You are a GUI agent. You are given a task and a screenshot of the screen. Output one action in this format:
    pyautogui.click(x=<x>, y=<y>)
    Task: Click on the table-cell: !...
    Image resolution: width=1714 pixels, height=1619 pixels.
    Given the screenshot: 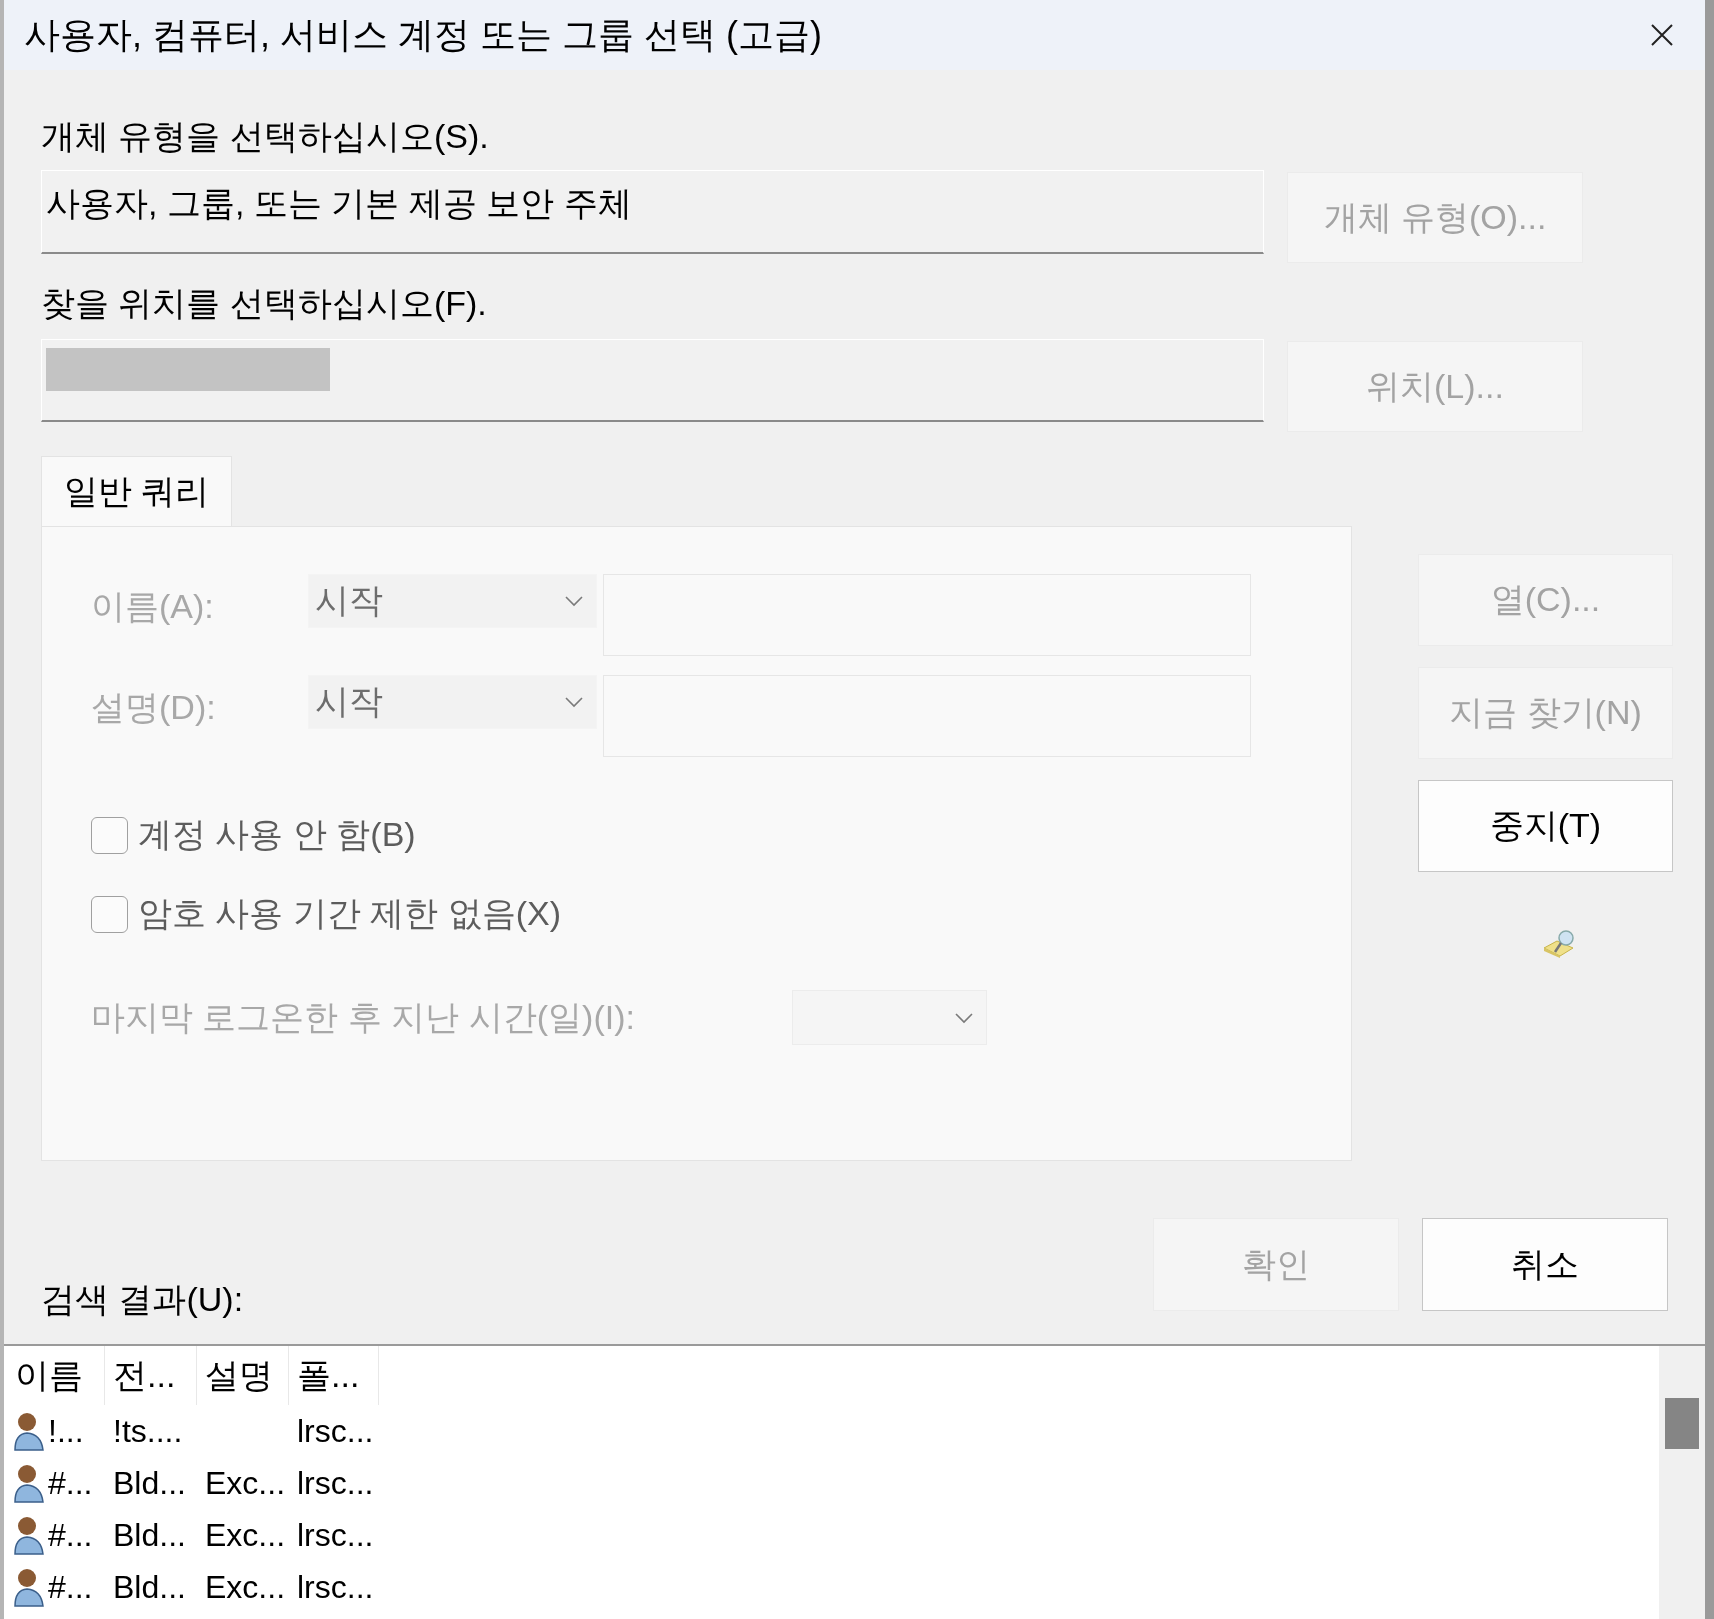 What is the action you would take?
    pyautogui.click(x=66, y=1431)
    